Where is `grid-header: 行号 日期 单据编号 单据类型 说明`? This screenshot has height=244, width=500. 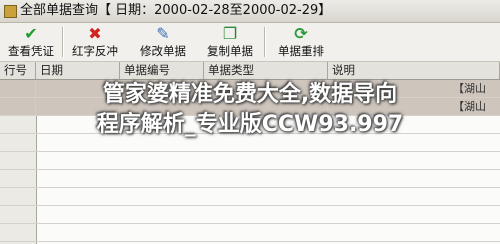
grid-header: 行号 日期 单据编号 单据类型 说明 is located at coordinates (250, 71).